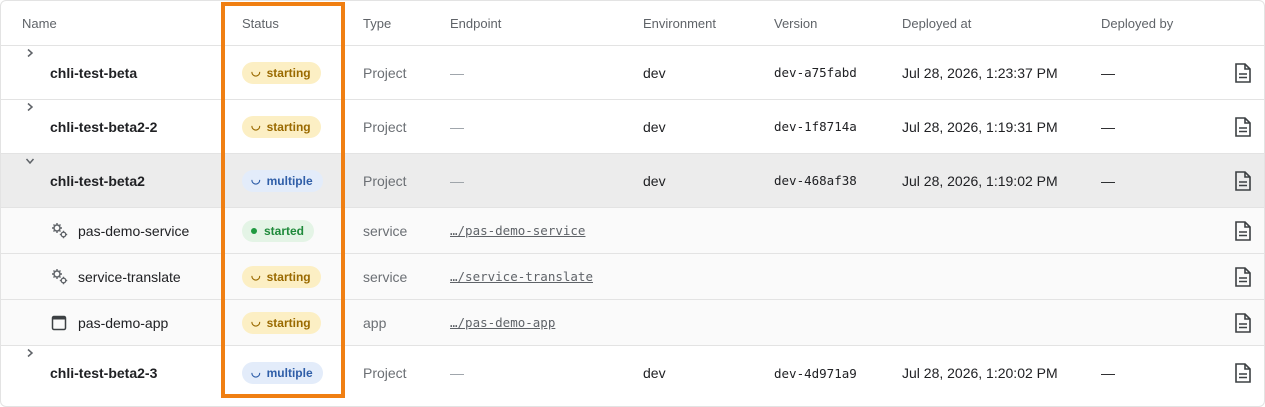 This screenshot has height=407, width=1265. I want to click on column-header-version: Version, so click(795, 23).